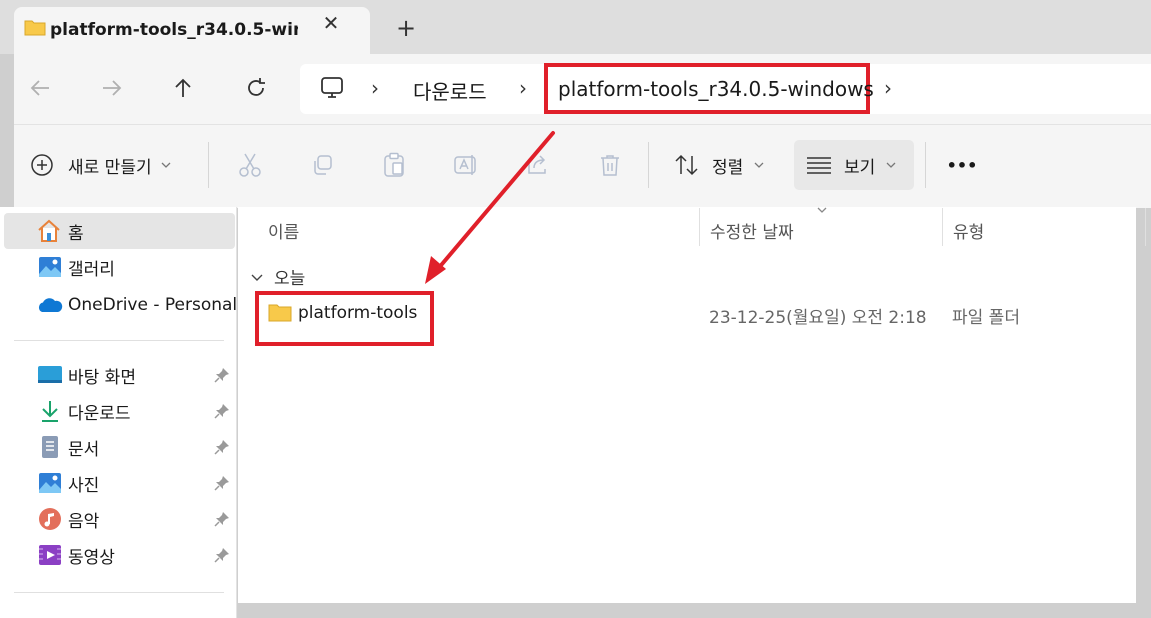 This screenshot has width=1151, height=618. What do you see at coordinates (490, 207) in the screenshot?
I see `annotation-arrow` at bounding box center [490, 207].